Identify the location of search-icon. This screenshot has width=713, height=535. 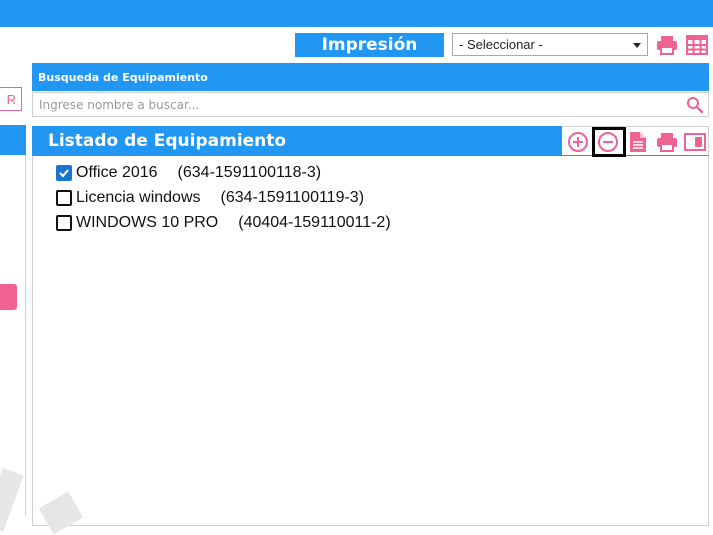
(695, 105).